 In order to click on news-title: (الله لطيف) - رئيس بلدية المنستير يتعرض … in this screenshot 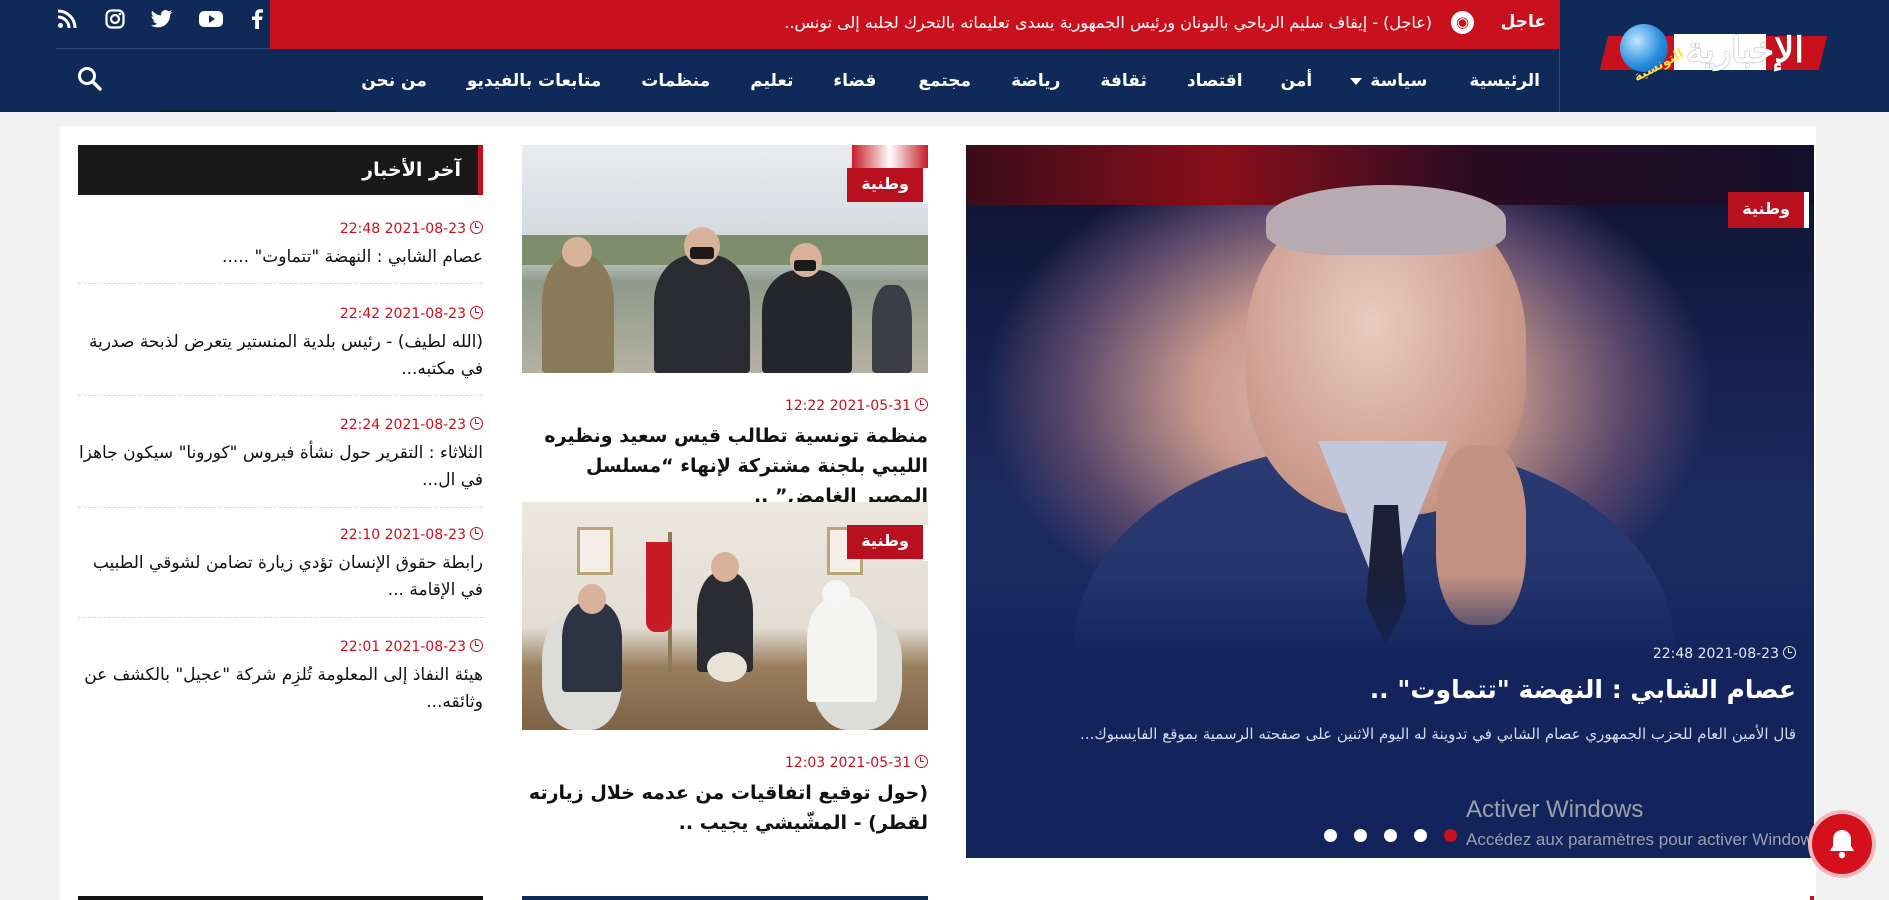, I will do `click(280, 356)`.